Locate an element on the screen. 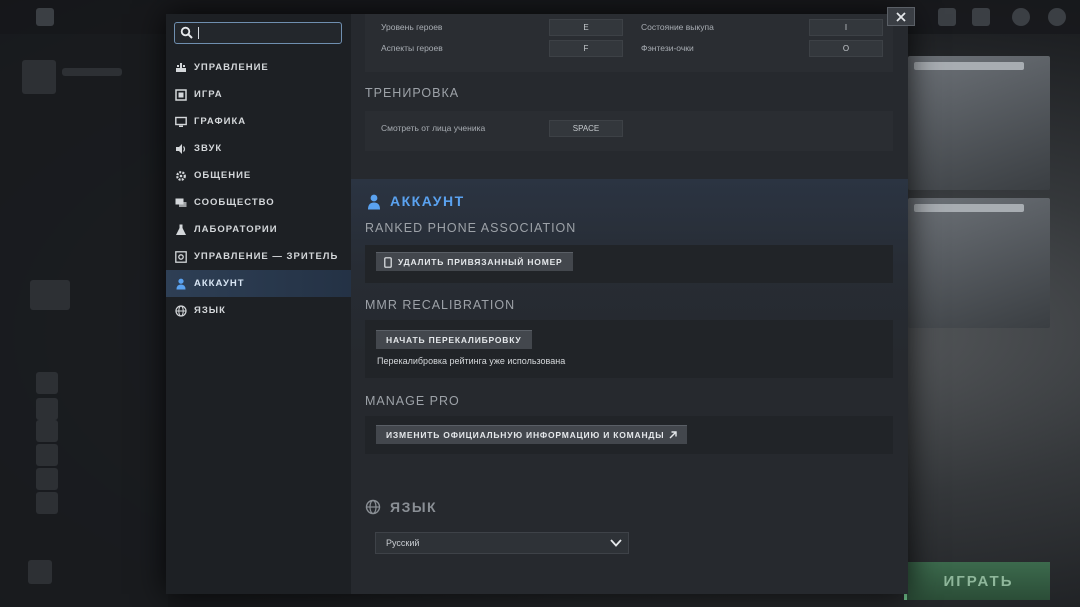 The image size is (1080, 607). section-title-language: ЯЗЫК is located at coordinates (414, 507).